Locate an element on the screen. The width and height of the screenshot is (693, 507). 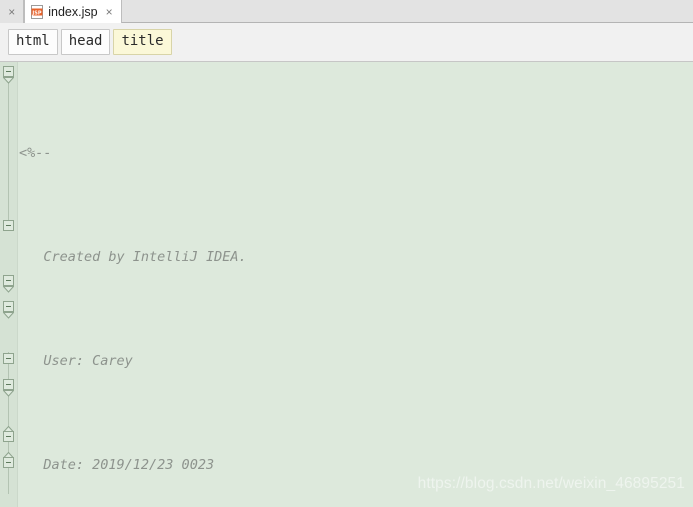
jsp-comment-open: <%-- is located at coordinates (35, 153).